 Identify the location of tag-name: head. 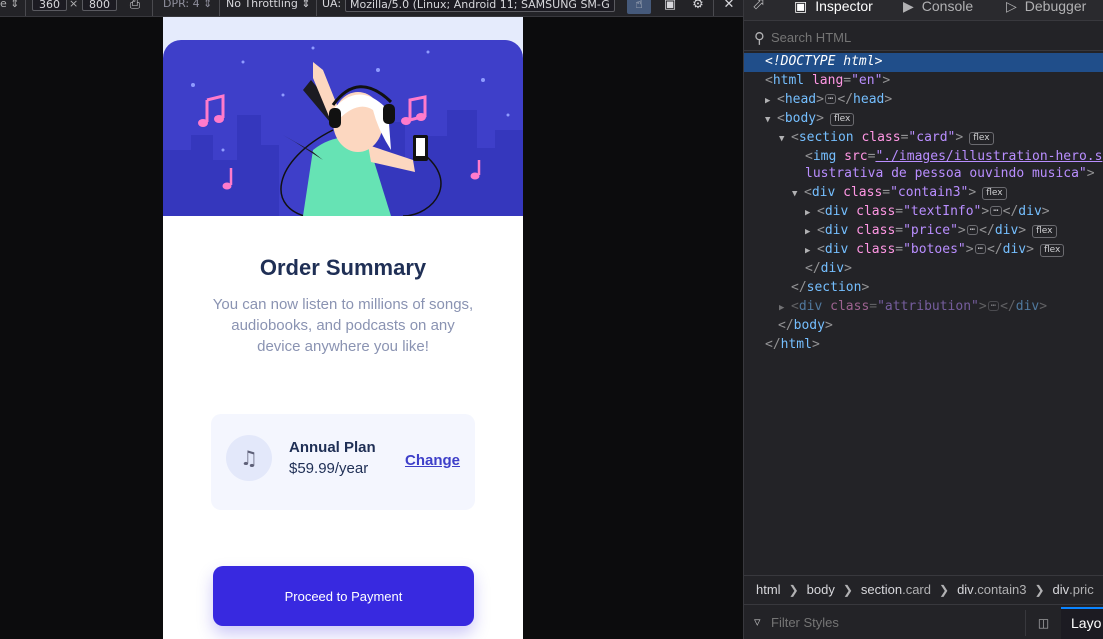
(800, 99).